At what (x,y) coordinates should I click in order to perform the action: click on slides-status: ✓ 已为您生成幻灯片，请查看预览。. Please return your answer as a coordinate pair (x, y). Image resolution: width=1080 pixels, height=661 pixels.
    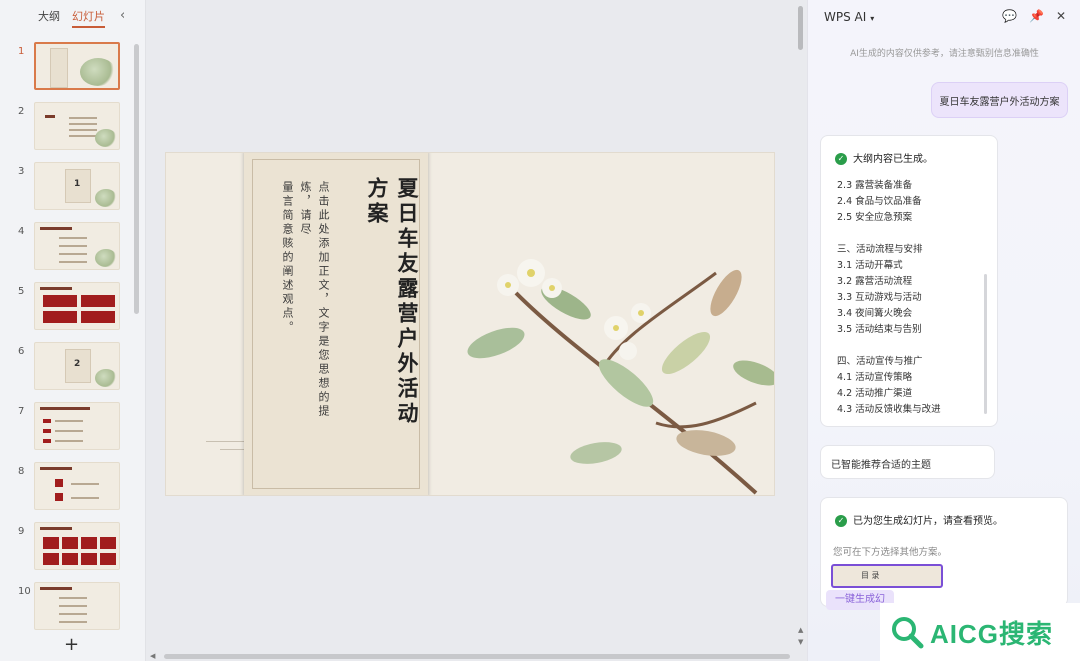
    Looking at the image, I should click on (919, 519).